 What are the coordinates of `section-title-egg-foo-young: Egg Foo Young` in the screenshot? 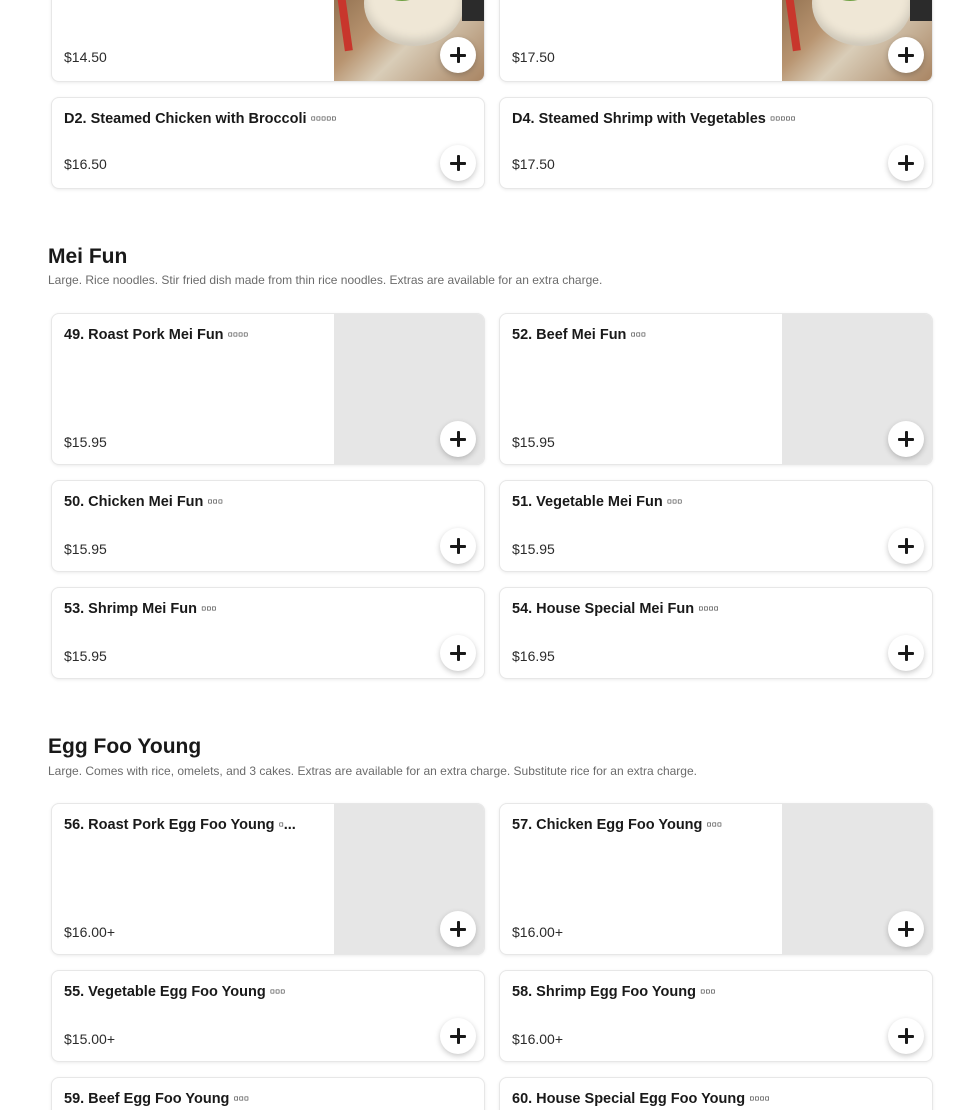 It's located at (125, 746).